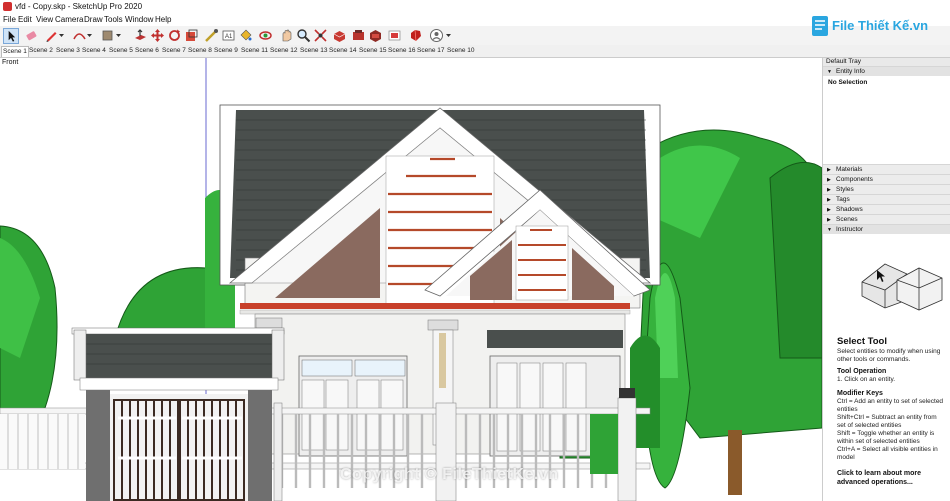  What do you see at coordinates (118, 35) in the screenshot?
I see `rectangle-dropdown-icon` at bounding box center [118, 35].